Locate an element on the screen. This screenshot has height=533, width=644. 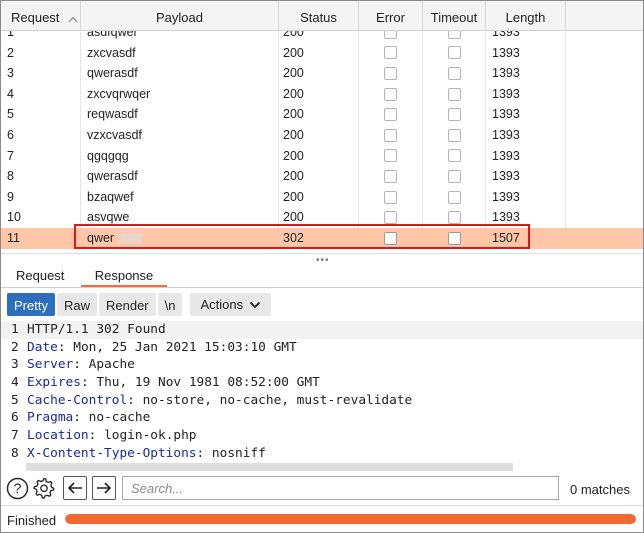
cell-request-text: 11 is located at coordinates (13, 237).